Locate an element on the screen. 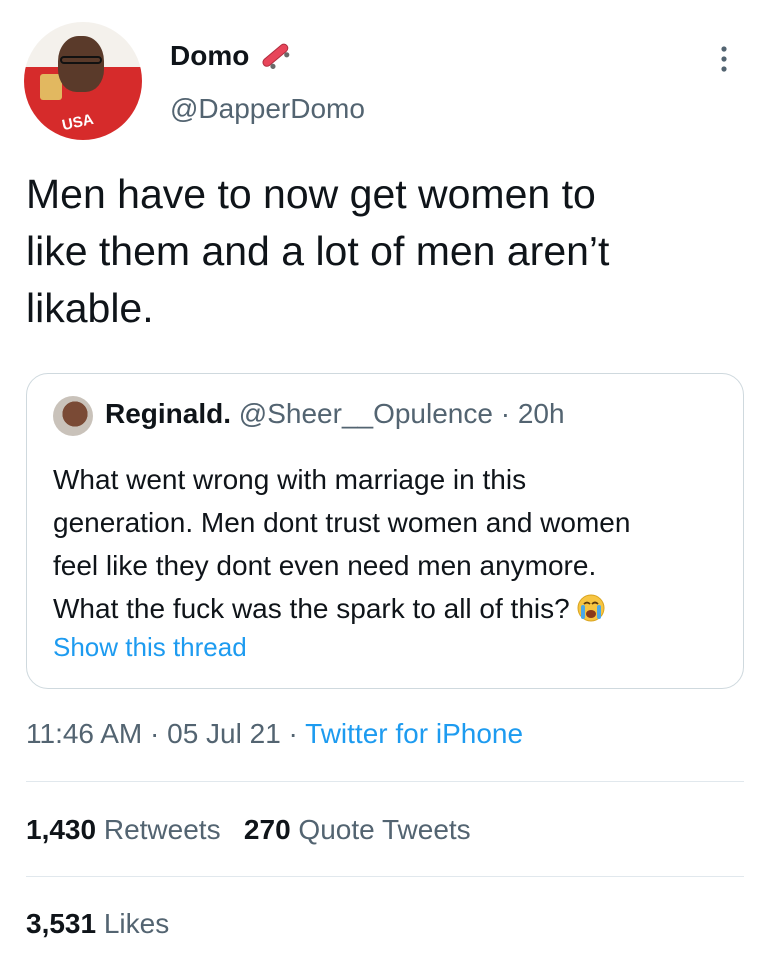 Image resolution: width=770 pixels, height=960 pixels. author-avatar: USA is located at coordinates (83, 81).